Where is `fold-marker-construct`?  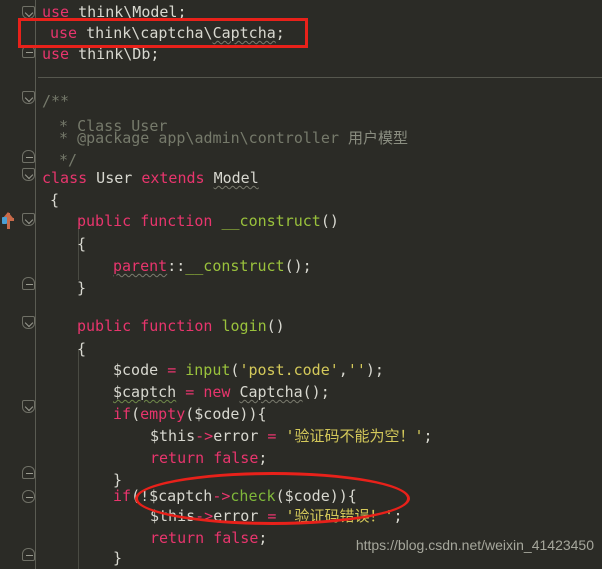 fold-marker-construct is located at coordinates (28, 219).